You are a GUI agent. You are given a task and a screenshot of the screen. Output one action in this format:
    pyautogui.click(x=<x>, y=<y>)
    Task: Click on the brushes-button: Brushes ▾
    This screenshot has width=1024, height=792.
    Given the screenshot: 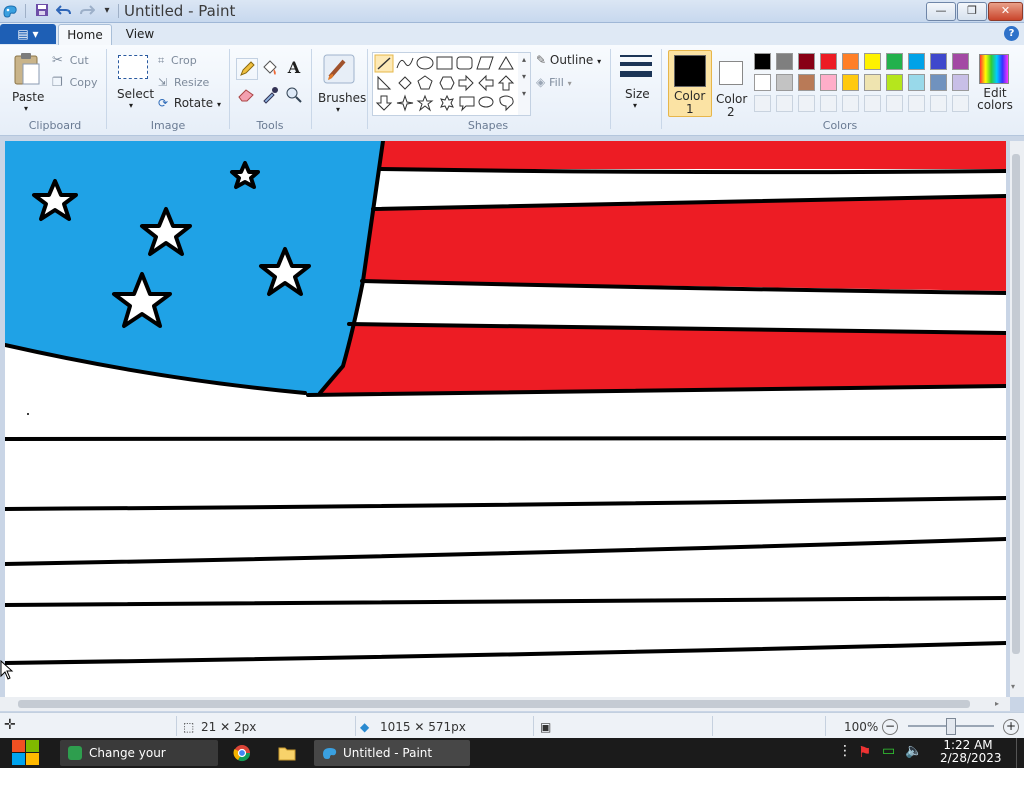 What is the action you would take?
    pyautogui.click(x=341, y=83)
    